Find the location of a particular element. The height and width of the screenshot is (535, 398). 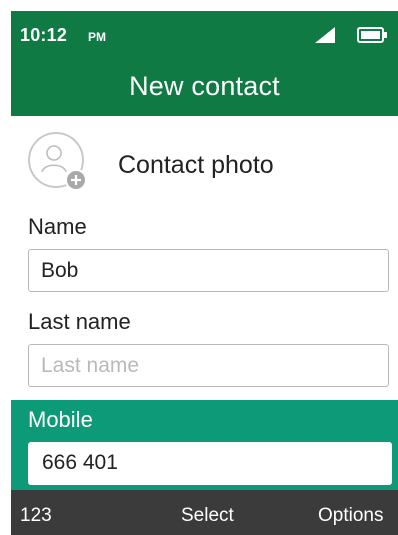

signal-icon is located at coordinates (325, 35).